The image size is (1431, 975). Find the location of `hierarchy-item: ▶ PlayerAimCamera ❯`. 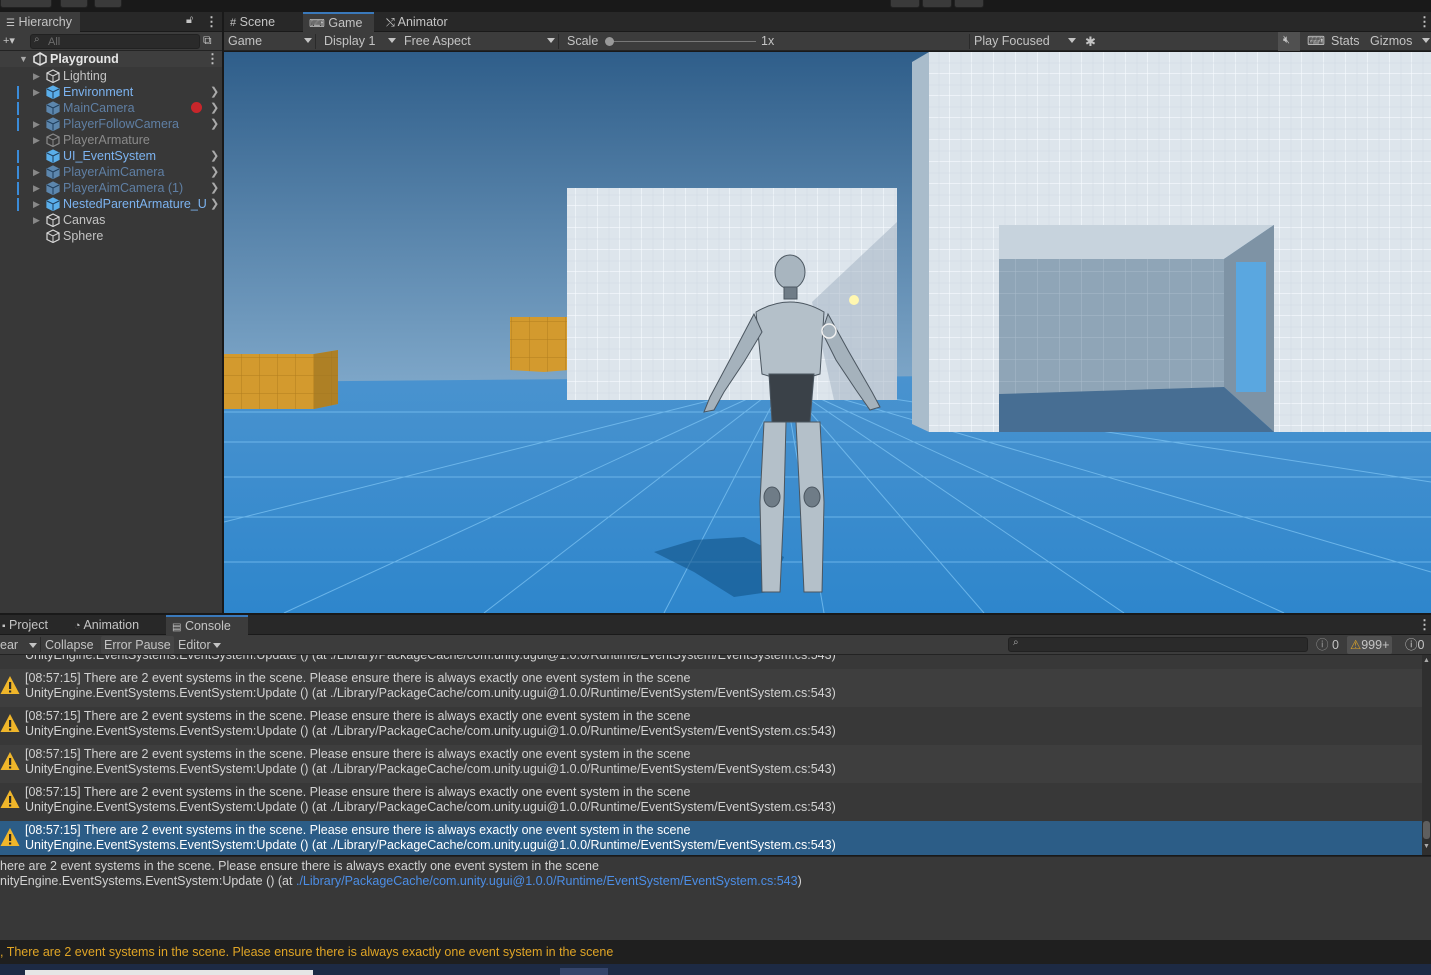

hierarchy-item: ▶ PlayerAimCamera ❯ is located at coordinates (111, 172).